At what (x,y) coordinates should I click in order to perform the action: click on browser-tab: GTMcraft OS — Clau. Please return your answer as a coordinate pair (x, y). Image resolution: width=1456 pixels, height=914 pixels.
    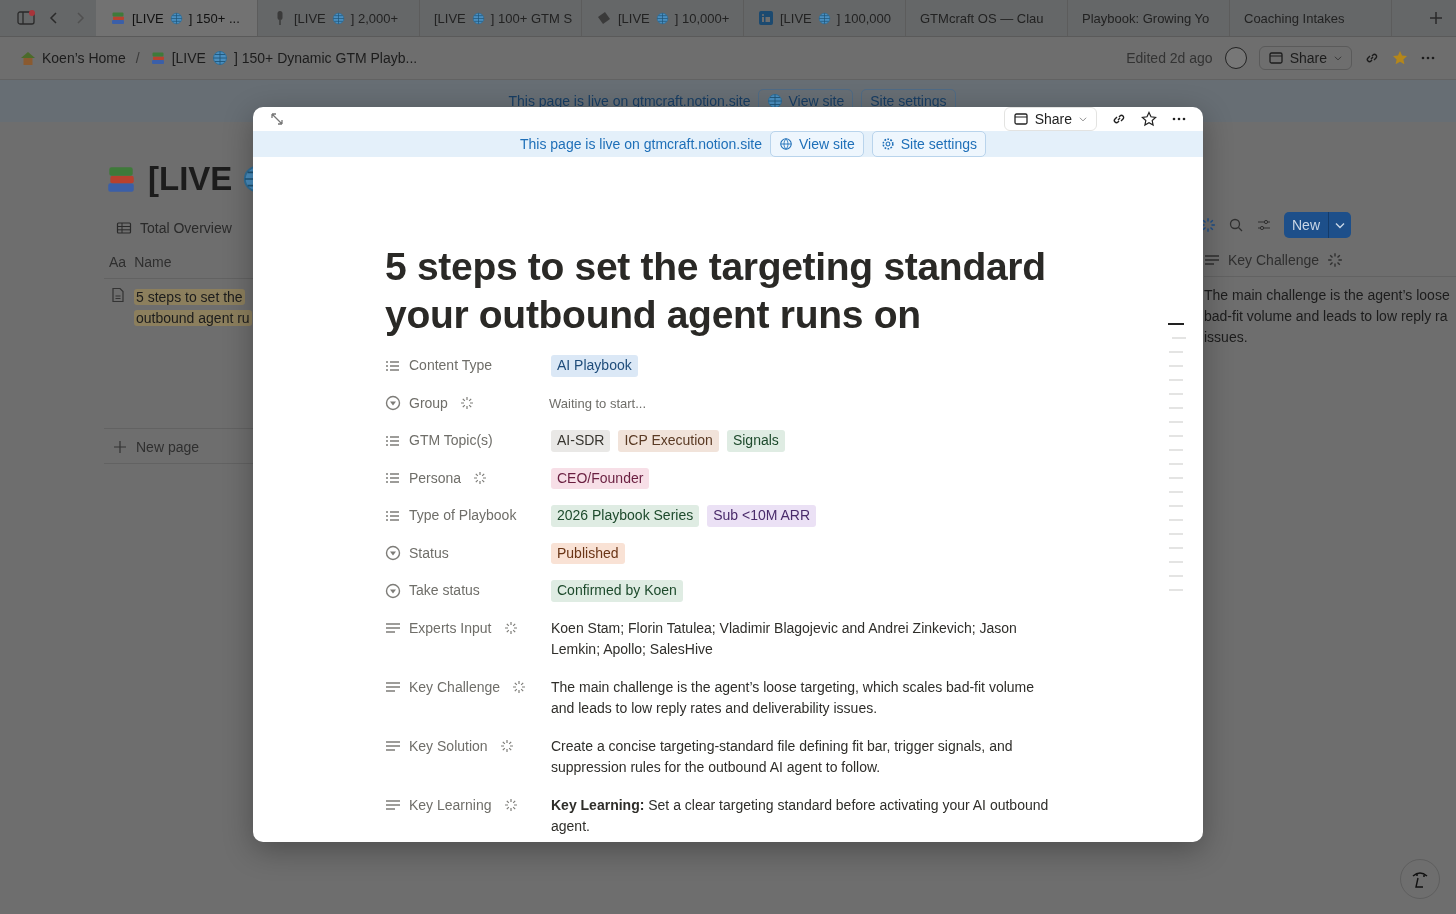
    Looking at the image, I should click on (987, 18).